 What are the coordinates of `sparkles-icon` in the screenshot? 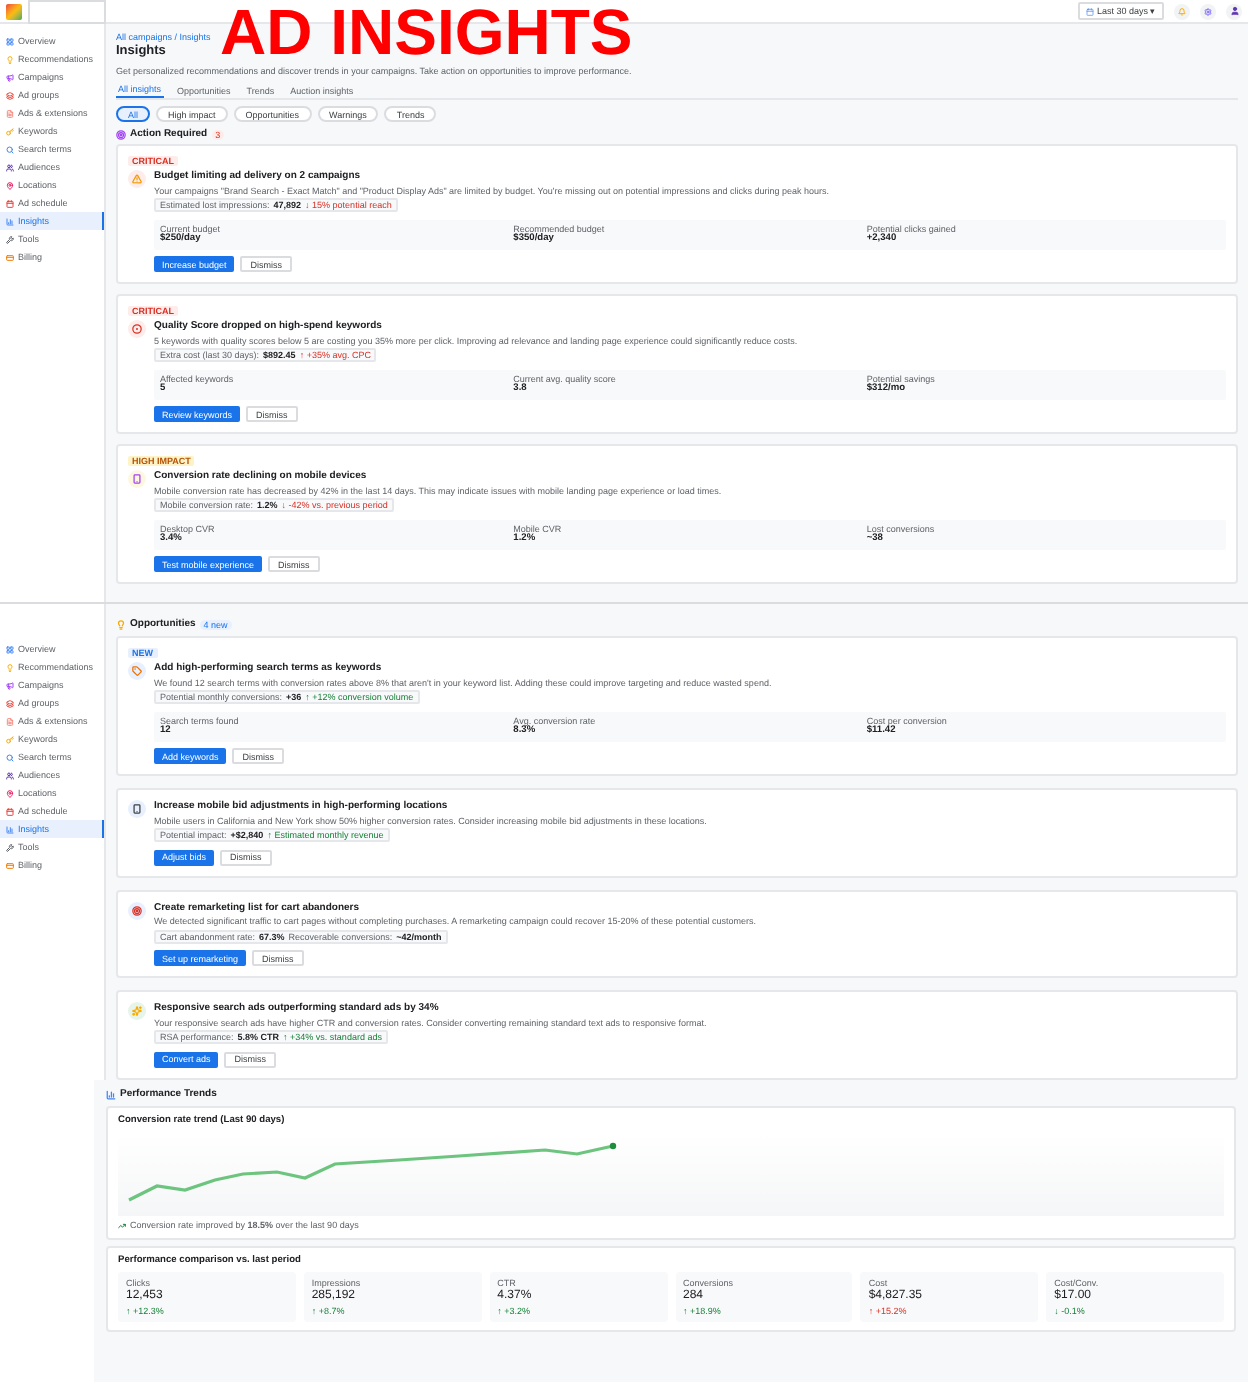 It's located at (137, 1011).